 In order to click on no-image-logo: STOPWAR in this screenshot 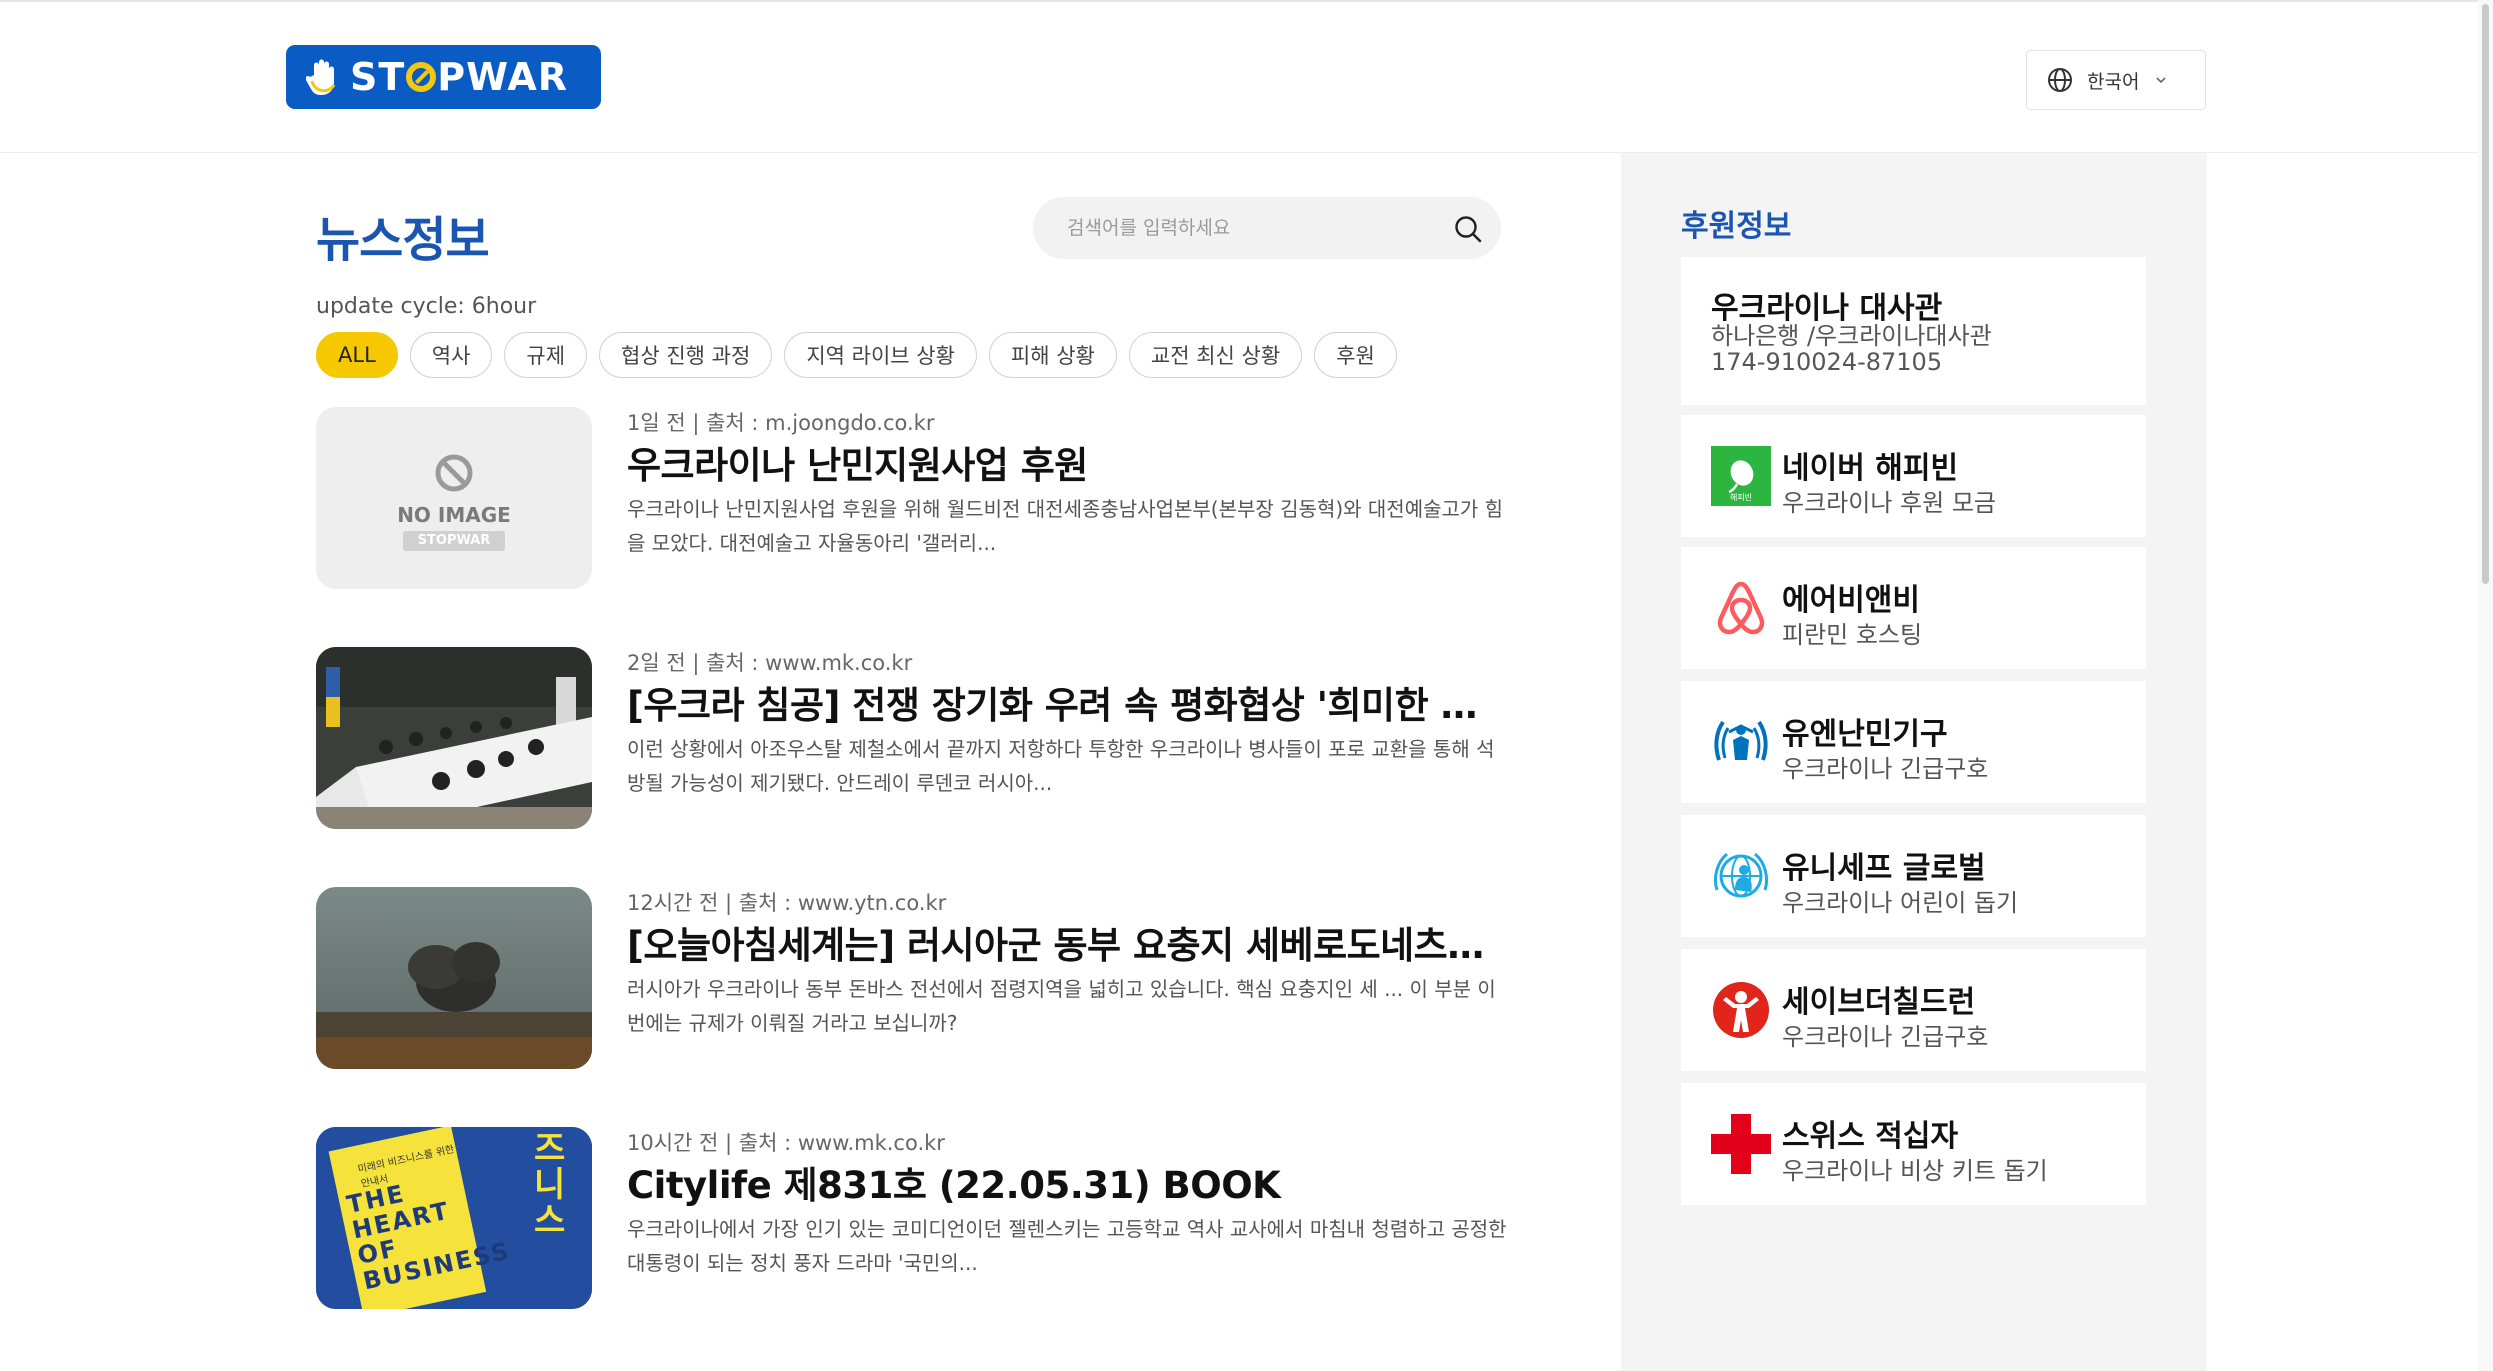, I will do `click(454, 540)`.